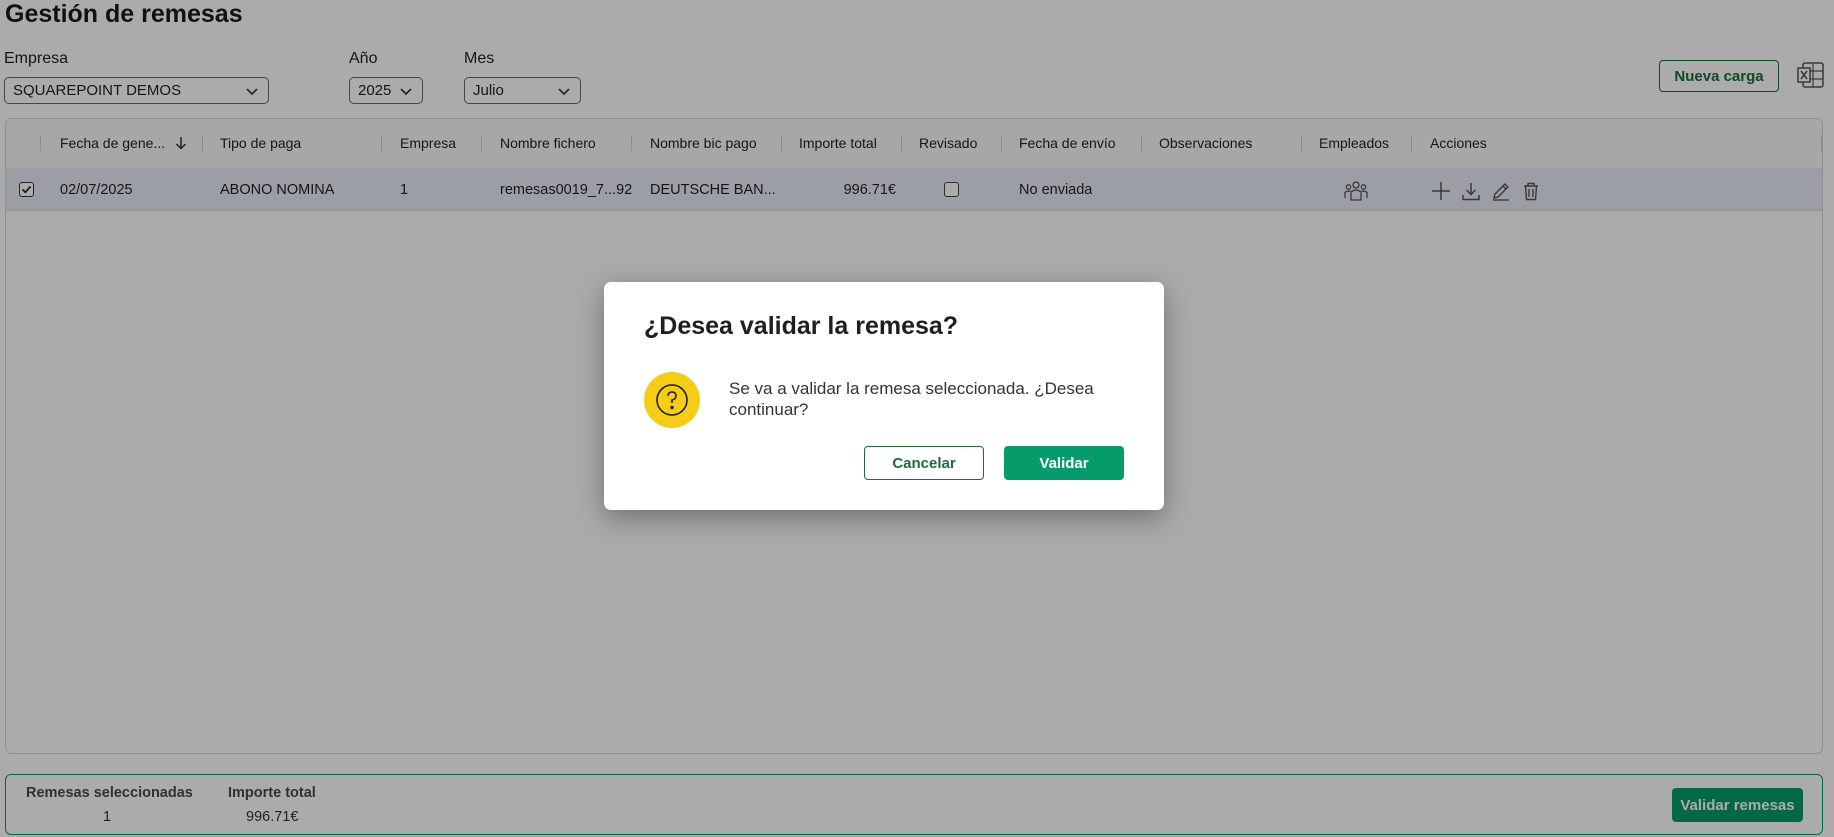 Image resolution: width=1834 pixels, height=837 pixels. I want to click on question-icon, so click(672, 400).